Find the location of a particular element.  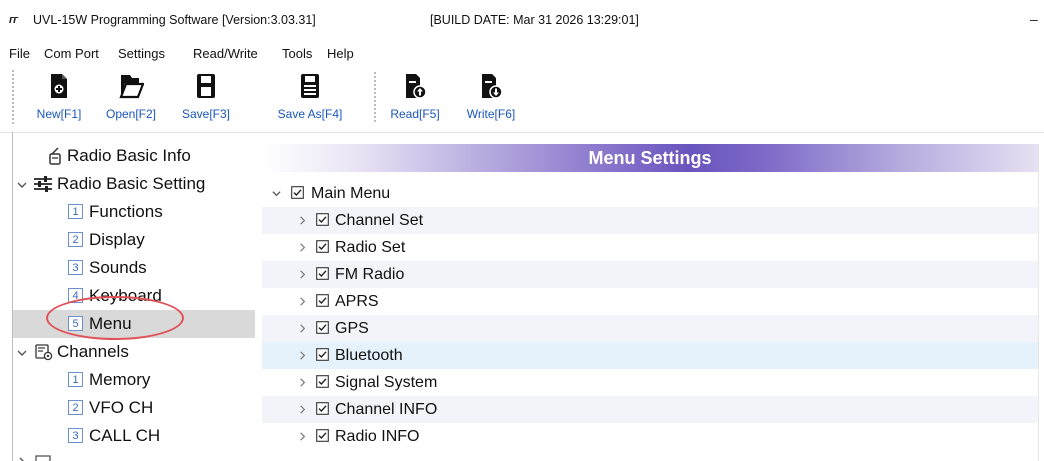

tree-item-display: 2 Display is located at coordinates (134, 240).